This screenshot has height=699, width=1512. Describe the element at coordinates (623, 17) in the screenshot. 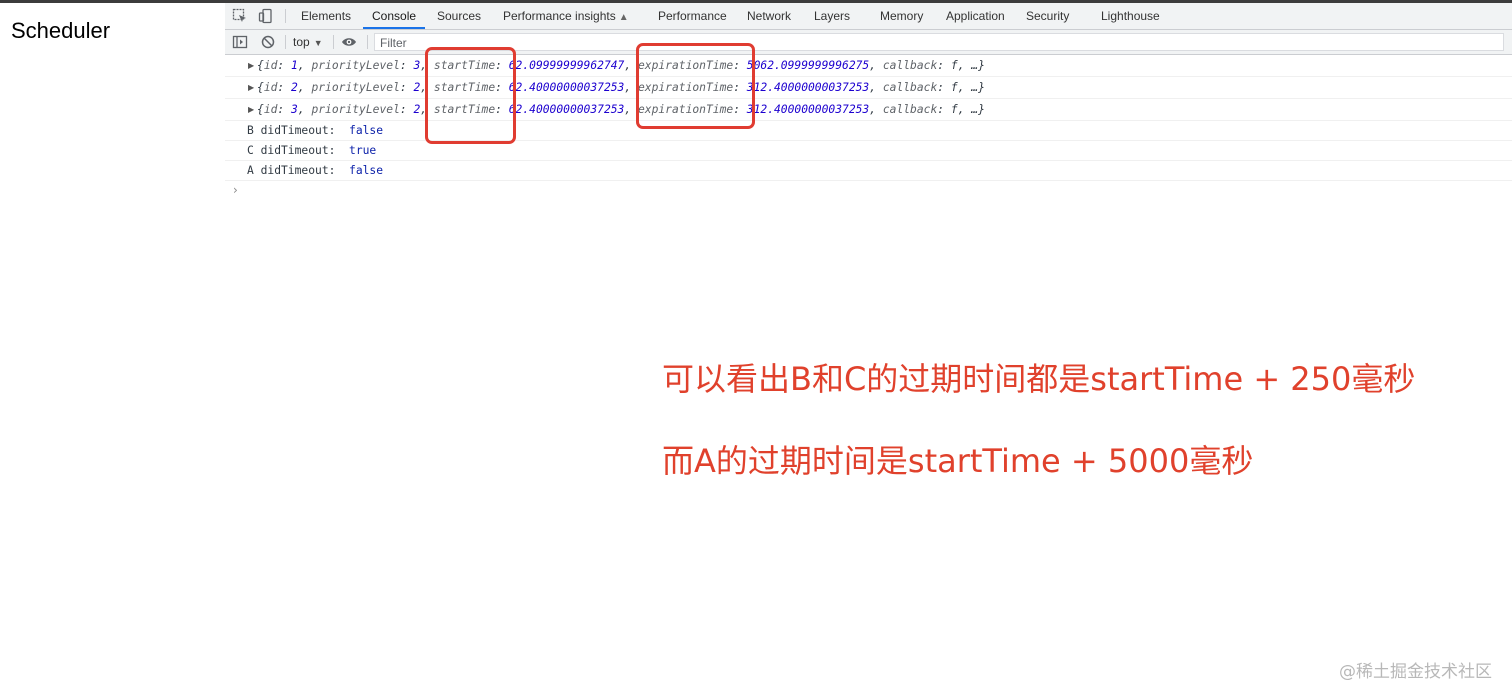

I see `experiment-flask-icon: ▲` at that location.